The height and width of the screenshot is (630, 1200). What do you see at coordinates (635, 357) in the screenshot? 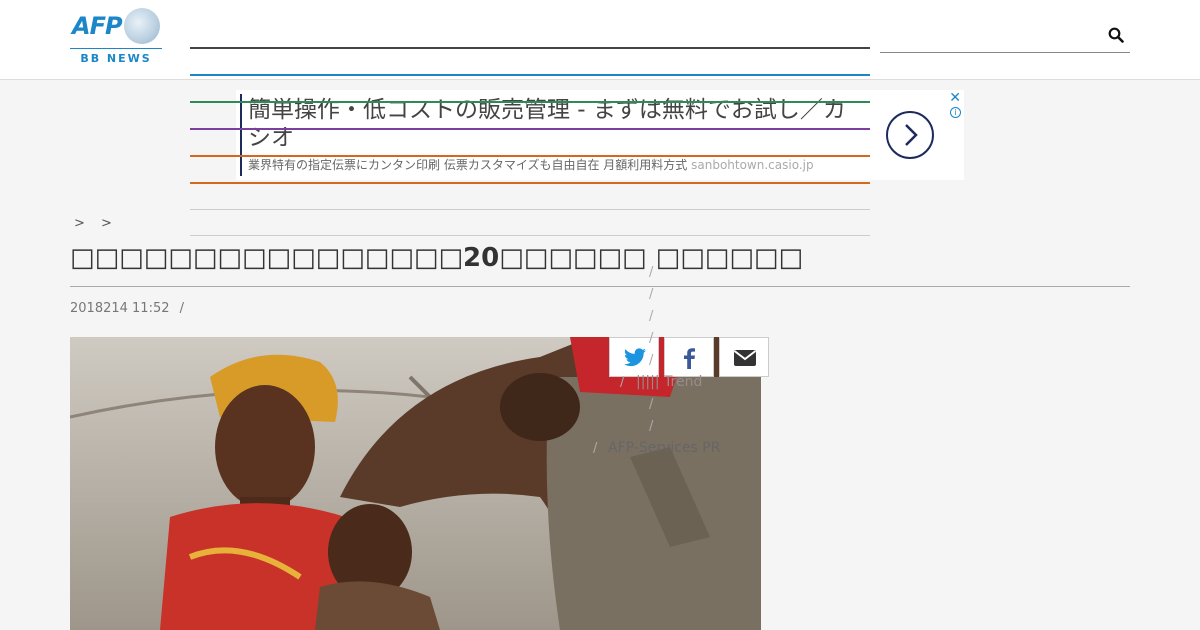
I see `twitter-icon` at bounding box center [635, 357].